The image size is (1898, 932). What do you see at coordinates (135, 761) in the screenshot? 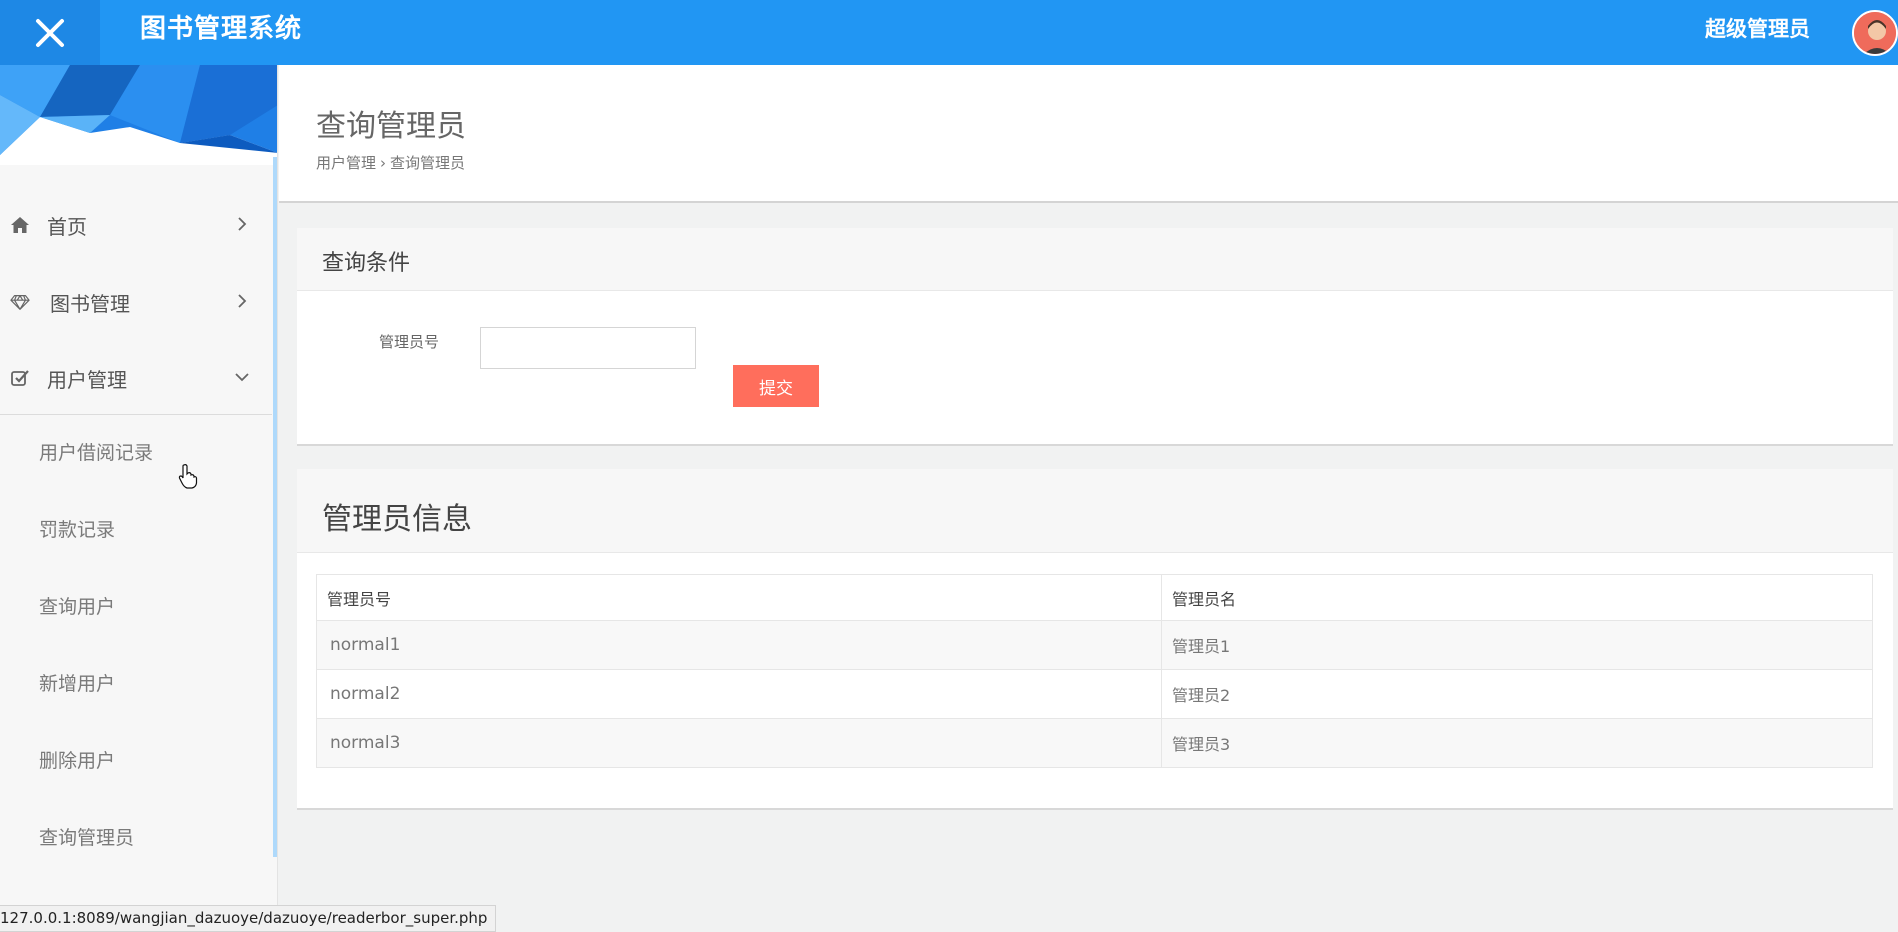
I see `sidebar-subitem-delete-user: 删除用户` at bounding box center [135, 761].